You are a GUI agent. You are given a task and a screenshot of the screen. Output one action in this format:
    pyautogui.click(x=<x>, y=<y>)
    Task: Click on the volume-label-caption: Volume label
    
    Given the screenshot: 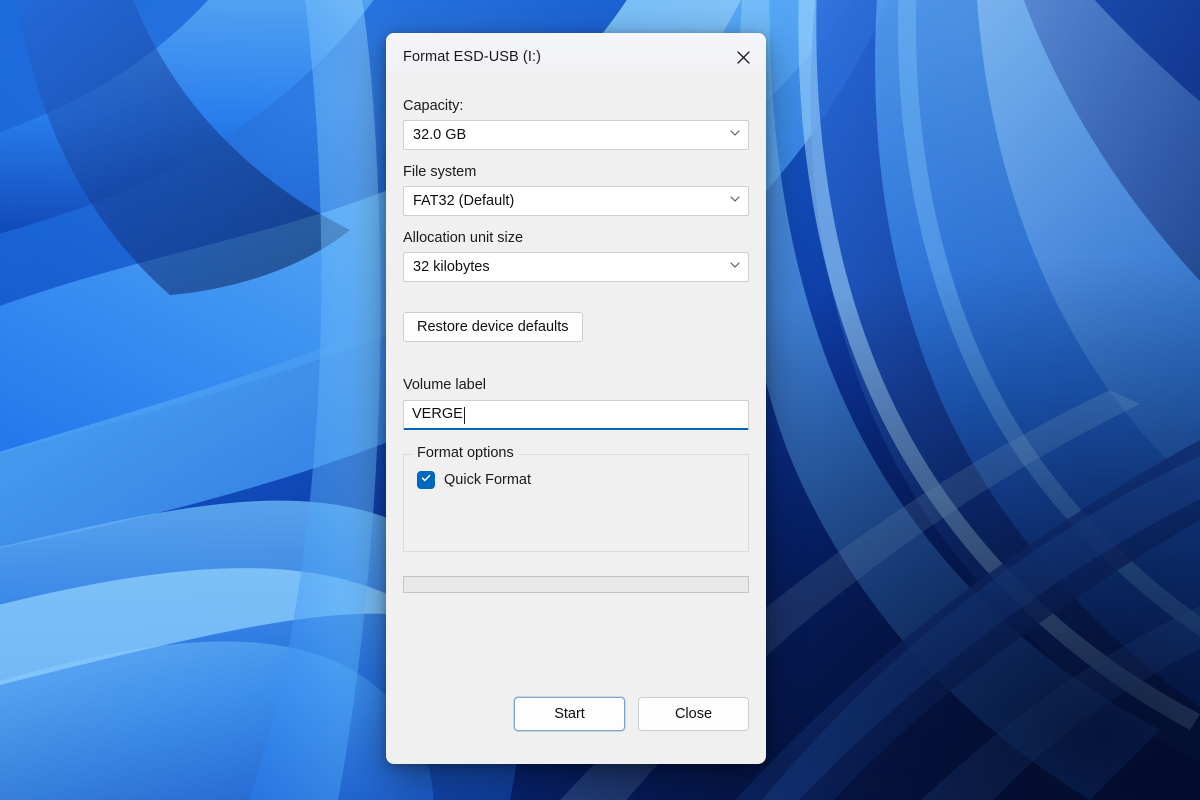 What is the action you would take?
    pyautogui.click(x=445, y=385)
    